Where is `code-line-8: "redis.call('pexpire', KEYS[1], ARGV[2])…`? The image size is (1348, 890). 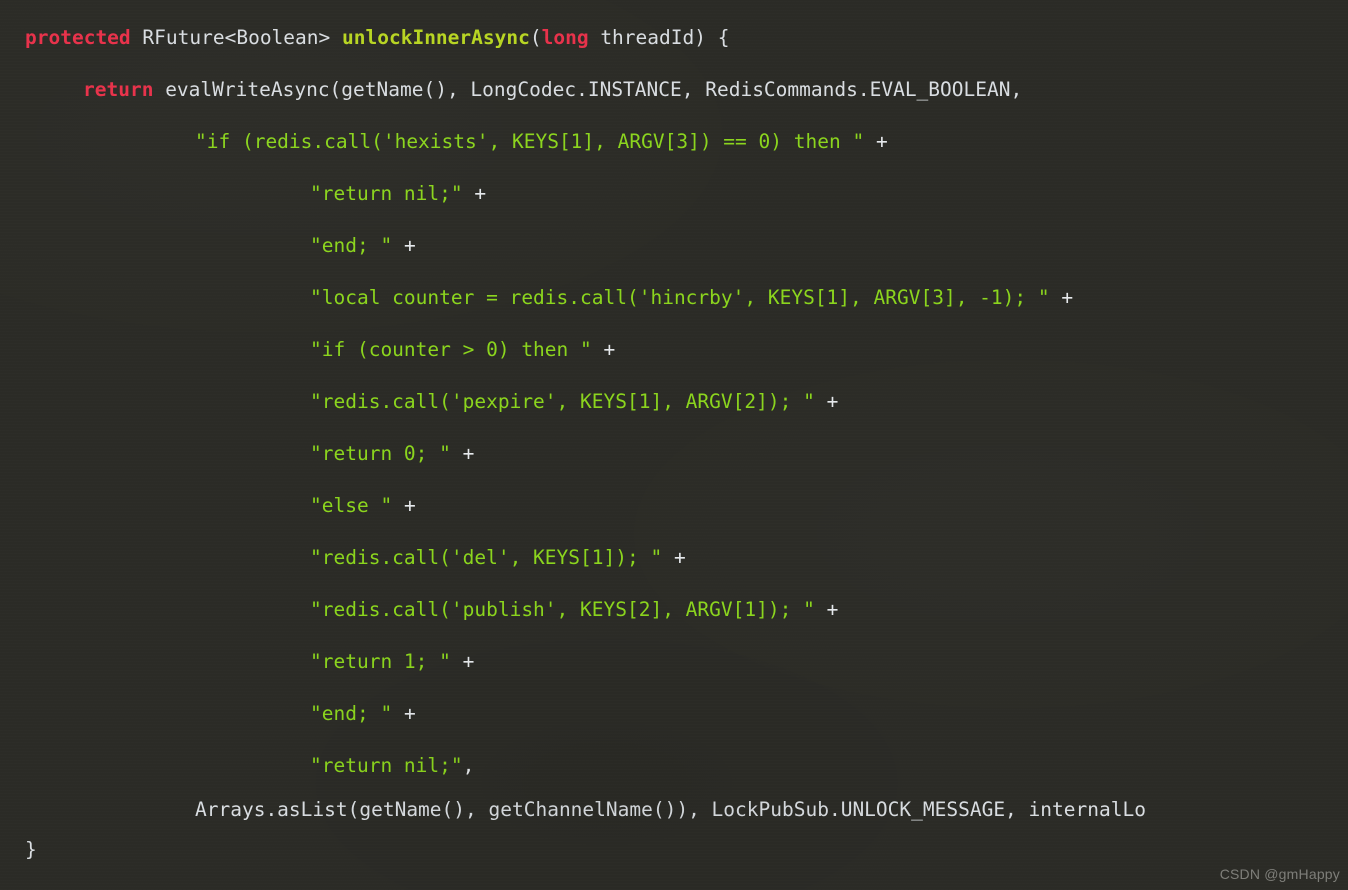
code-line-8: "redis.call('pexpire', KEYS[1], ARGV[2])… is located at coordinates (419, 402).